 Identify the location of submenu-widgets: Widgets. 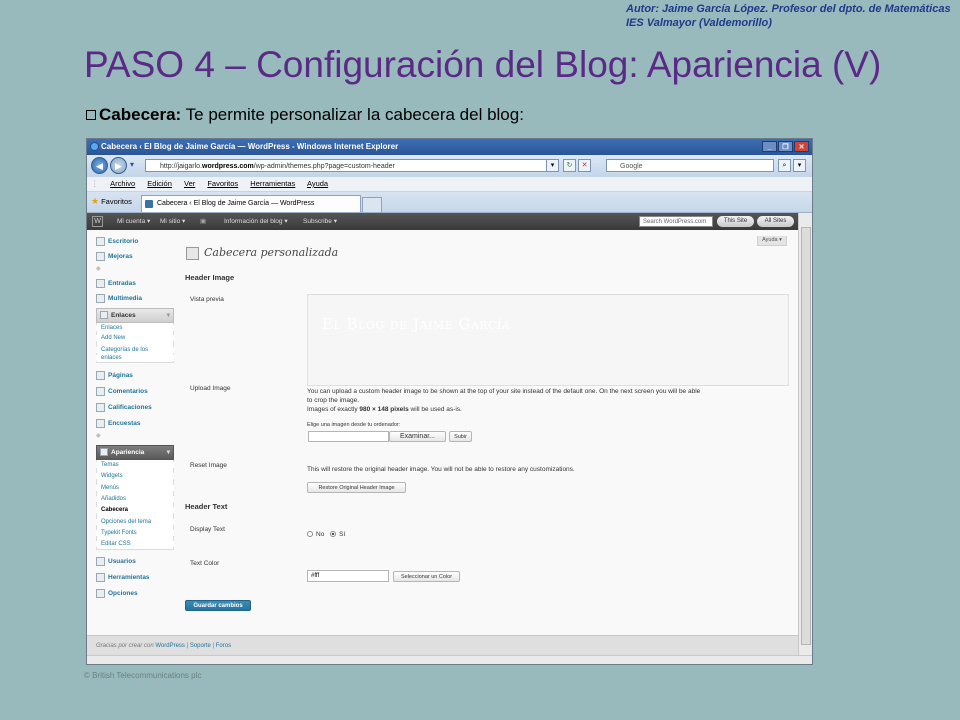
(135, 476).